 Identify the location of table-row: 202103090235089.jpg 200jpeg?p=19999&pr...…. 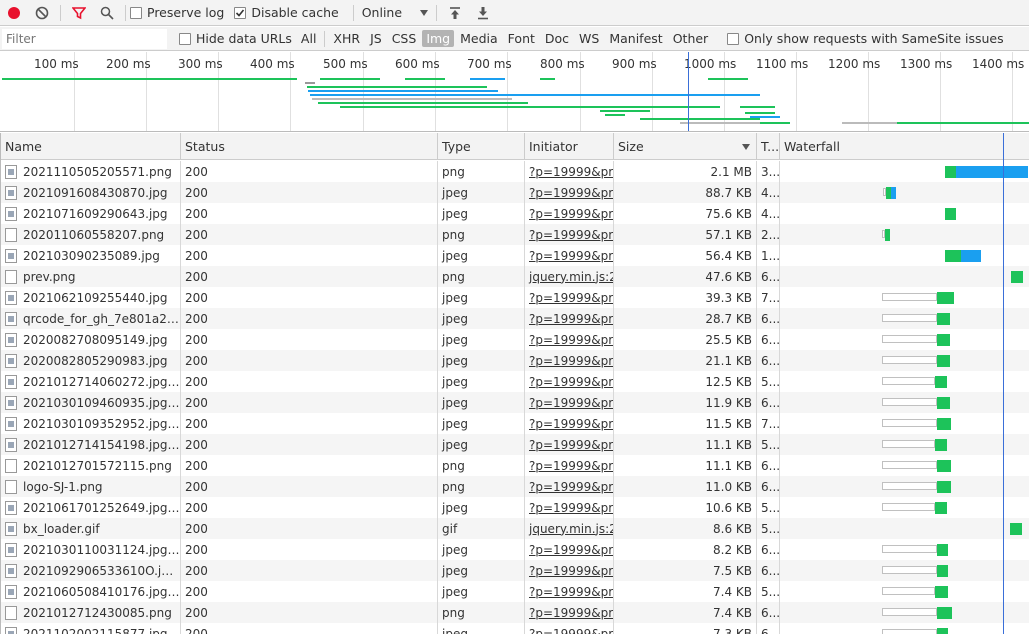
(515, 255).